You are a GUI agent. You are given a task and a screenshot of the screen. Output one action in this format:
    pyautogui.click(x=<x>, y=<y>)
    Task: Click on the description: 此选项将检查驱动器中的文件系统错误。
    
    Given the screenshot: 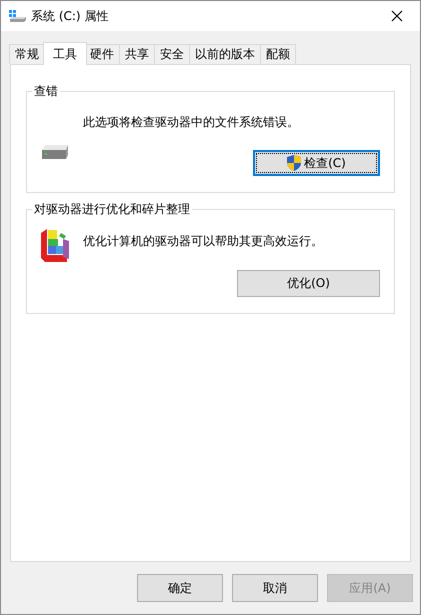 What is the action you would take?
    pyautogui.click(x=191, y=122)
    